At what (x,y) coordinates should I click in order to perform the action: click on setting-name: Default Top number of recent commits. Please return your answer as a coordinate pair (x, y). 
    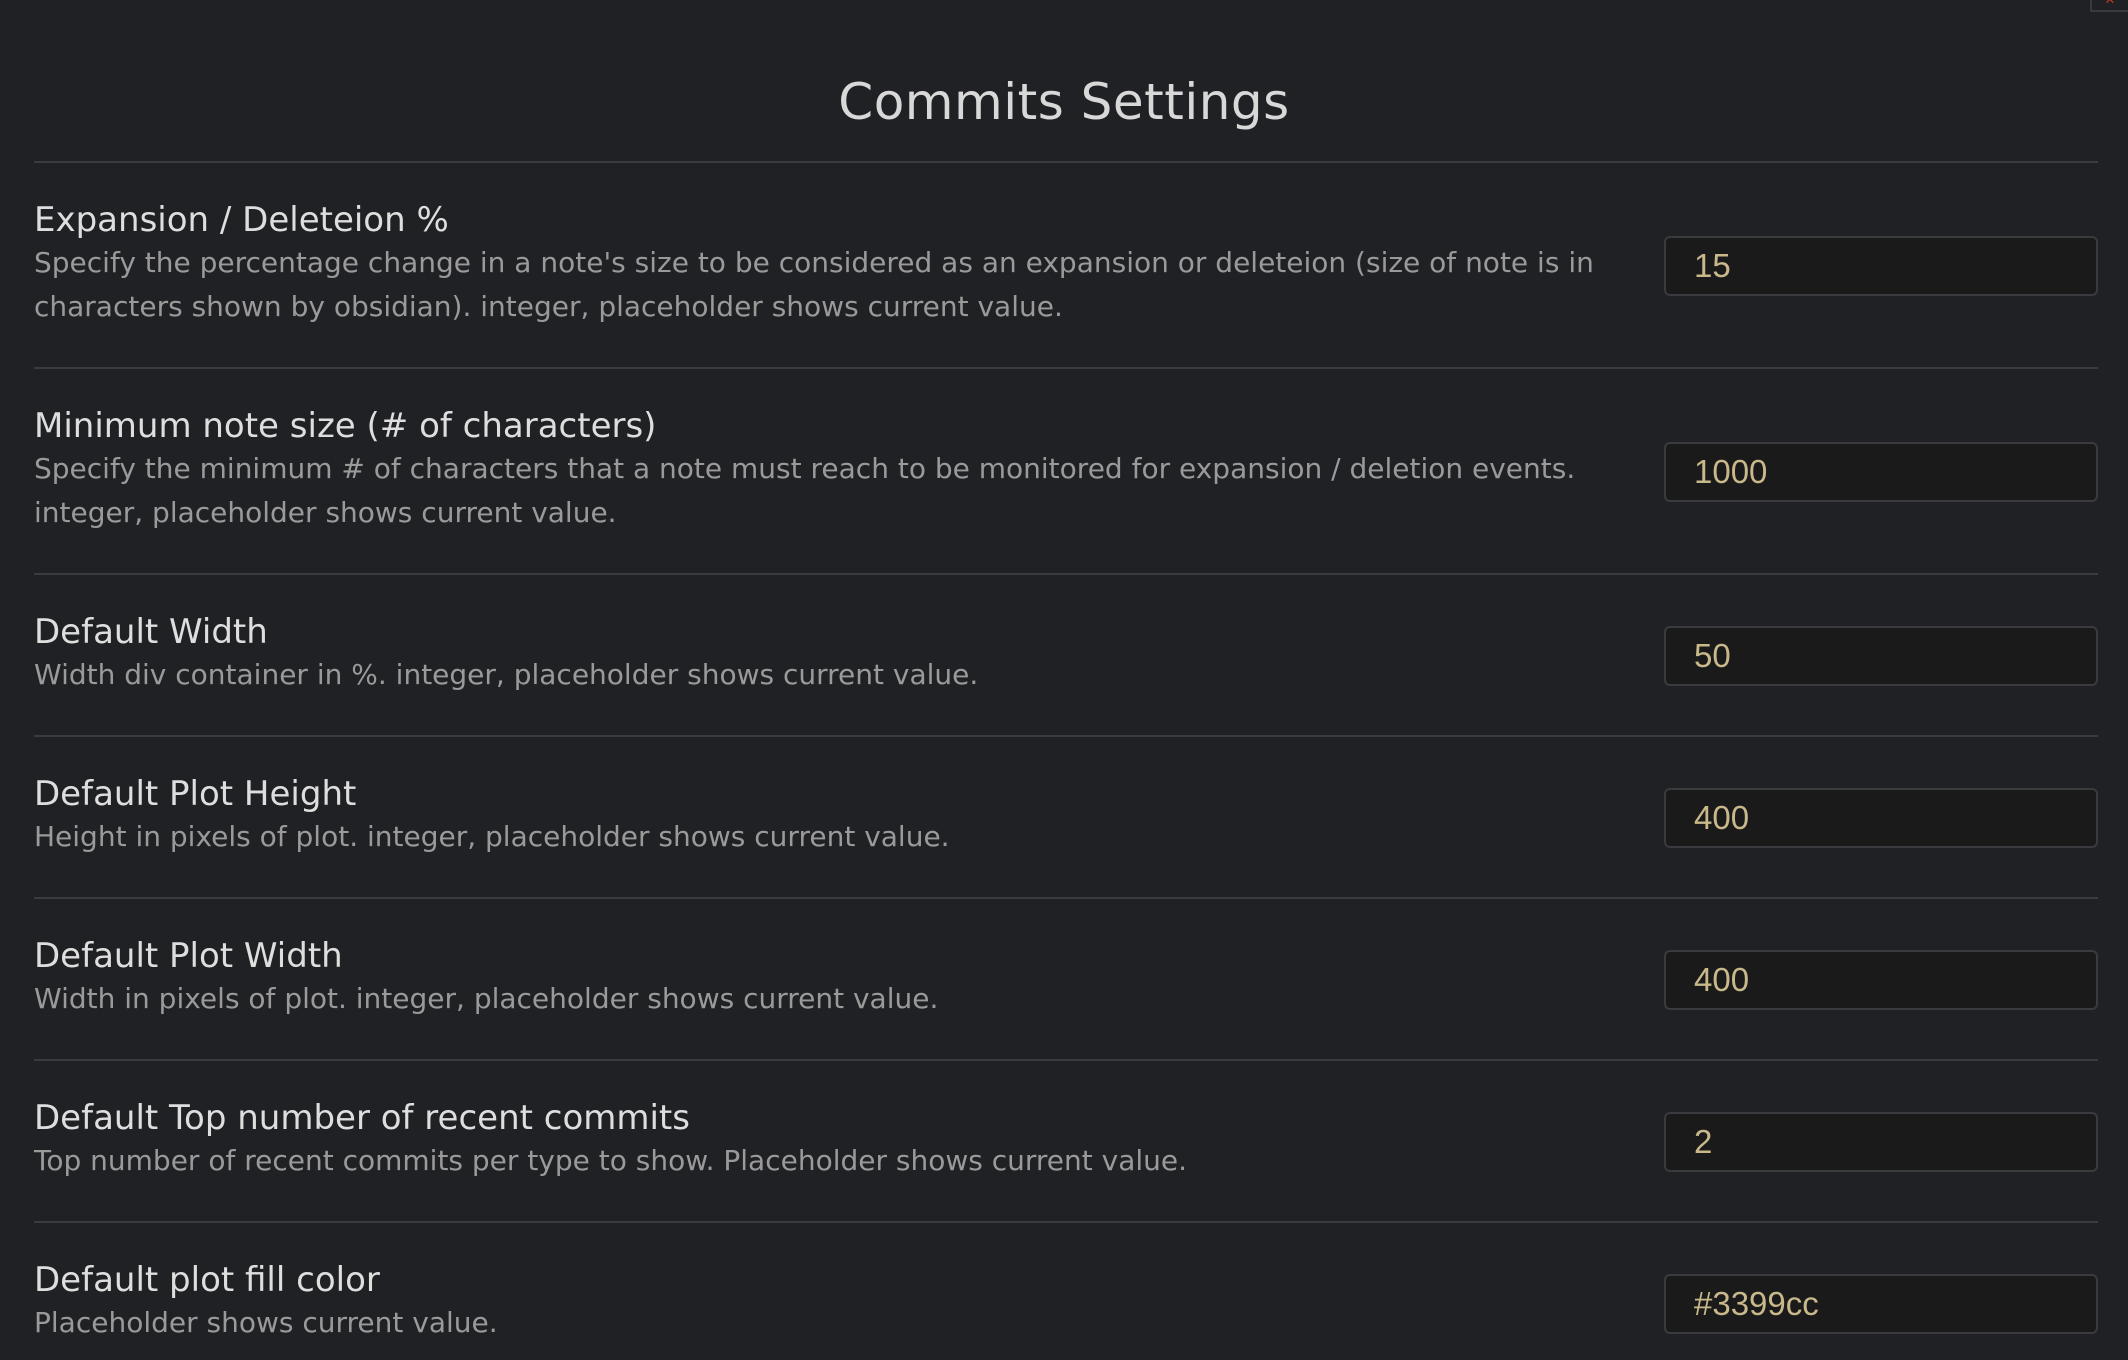
    Looking at the image, I should click on (362, 1118).